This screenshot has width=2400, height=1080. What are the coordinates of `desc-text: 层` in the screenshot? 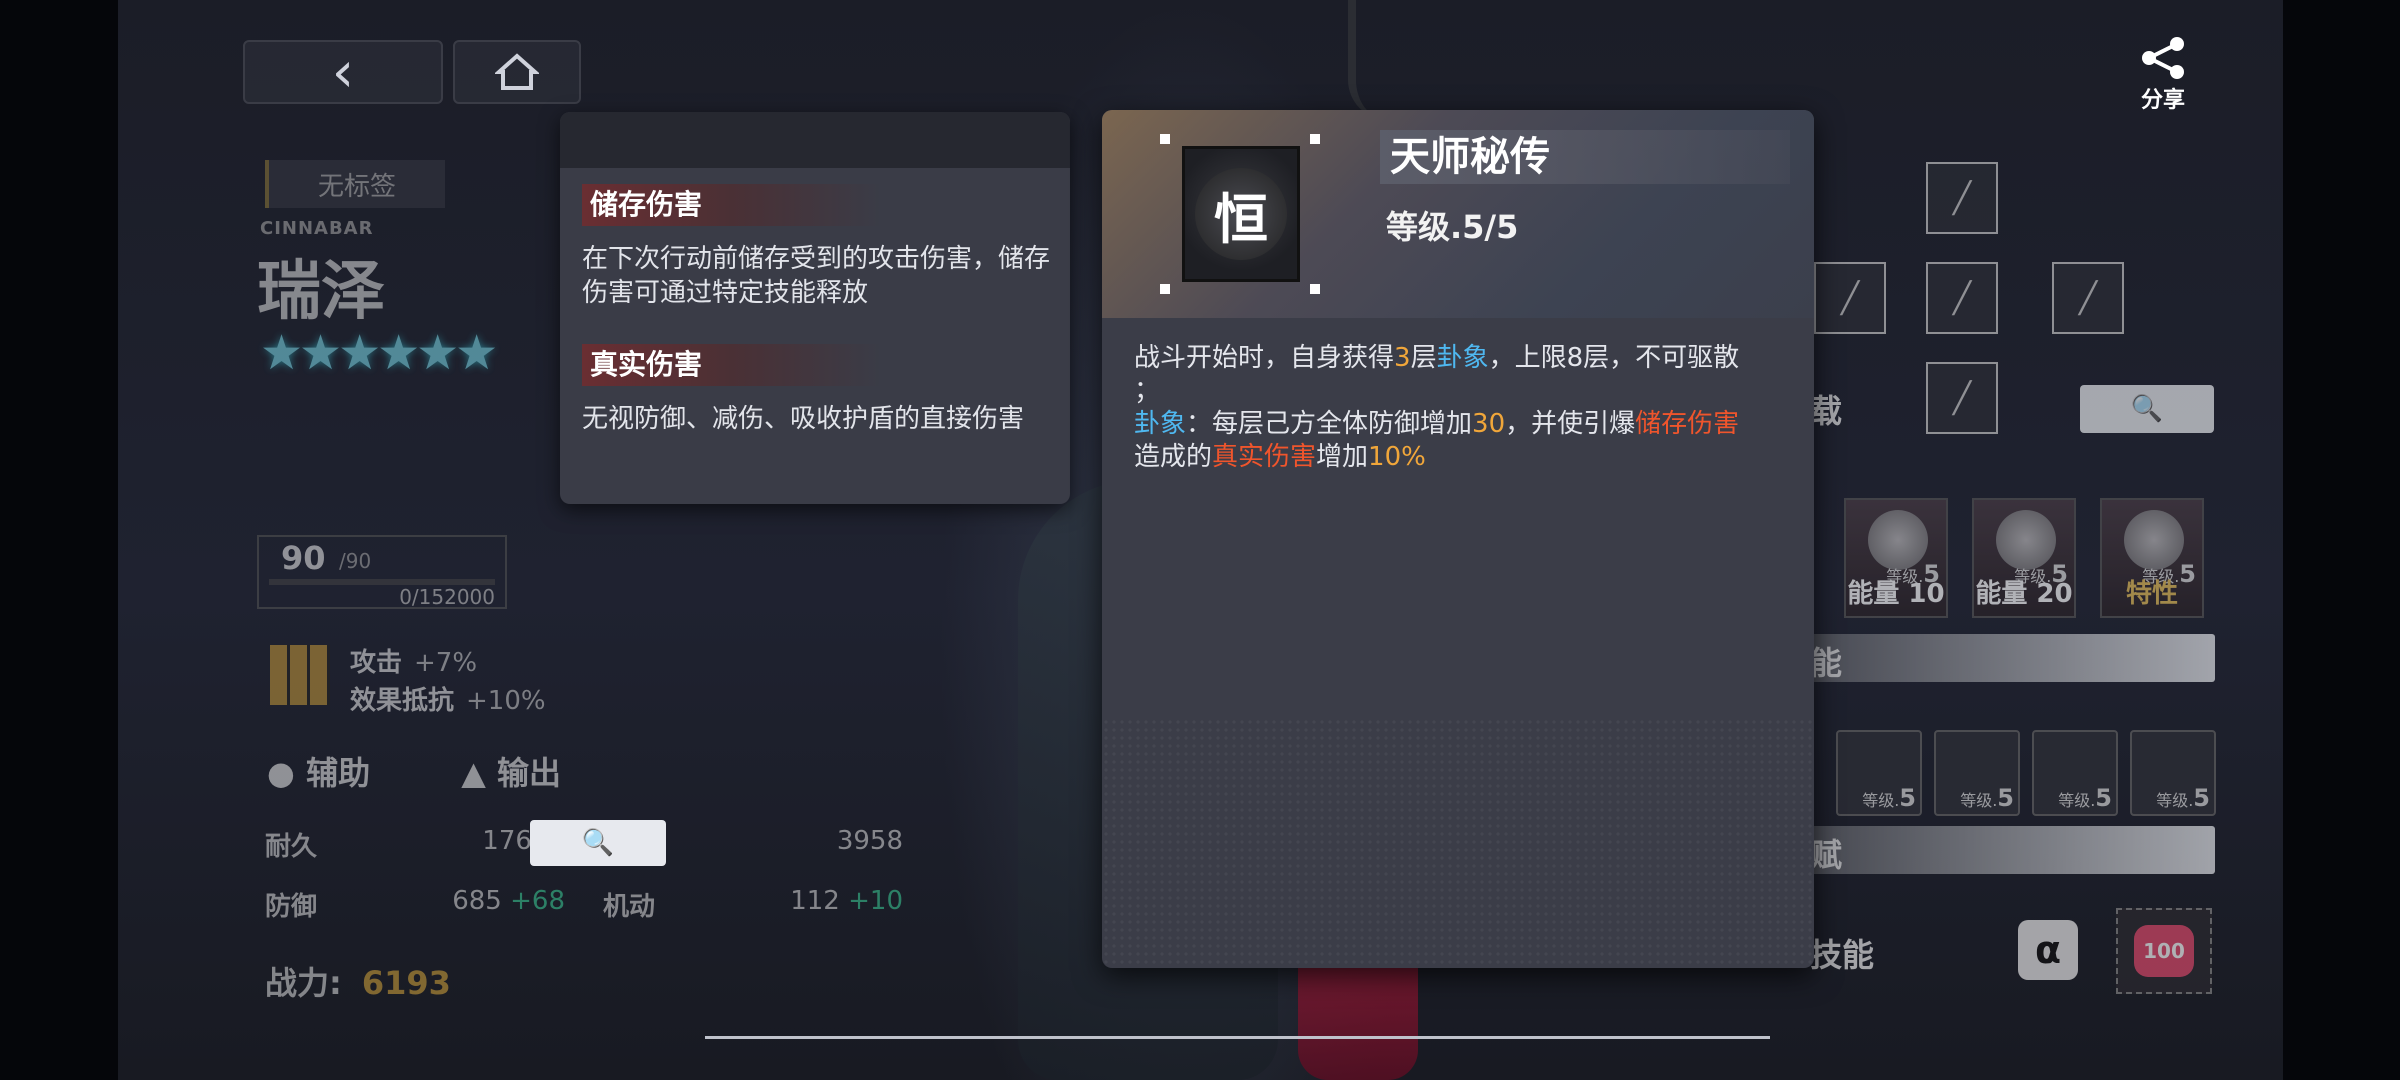 It's located at (1423, 358).